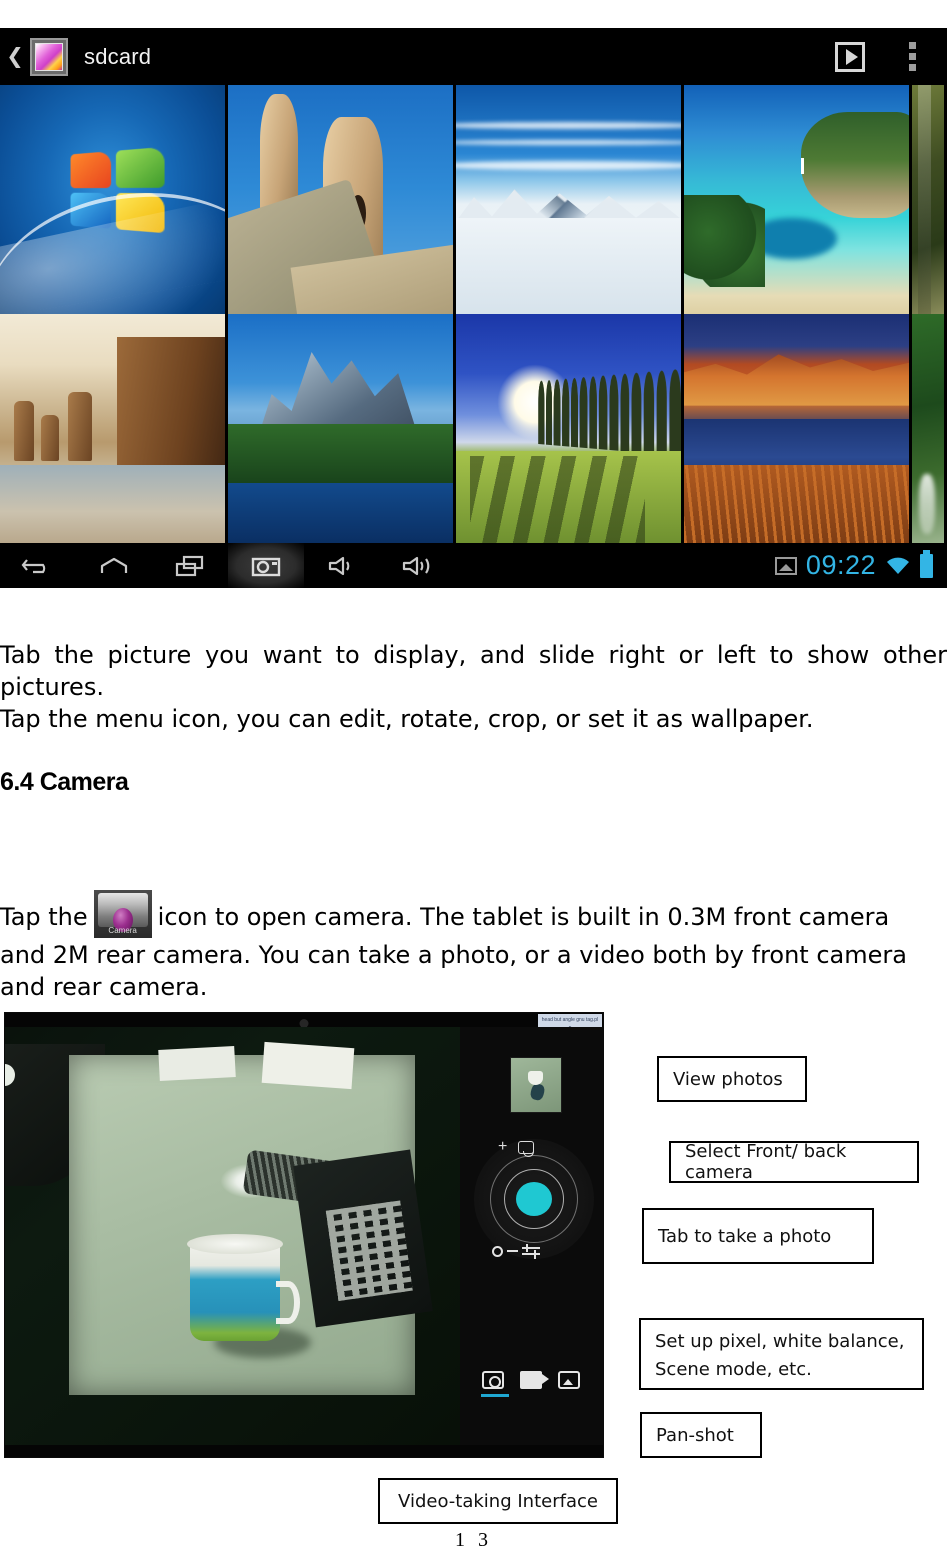  Describe the element at coordinates (342, 199) in the screenshot. I see `gaudi-architecture-photo` at that location.